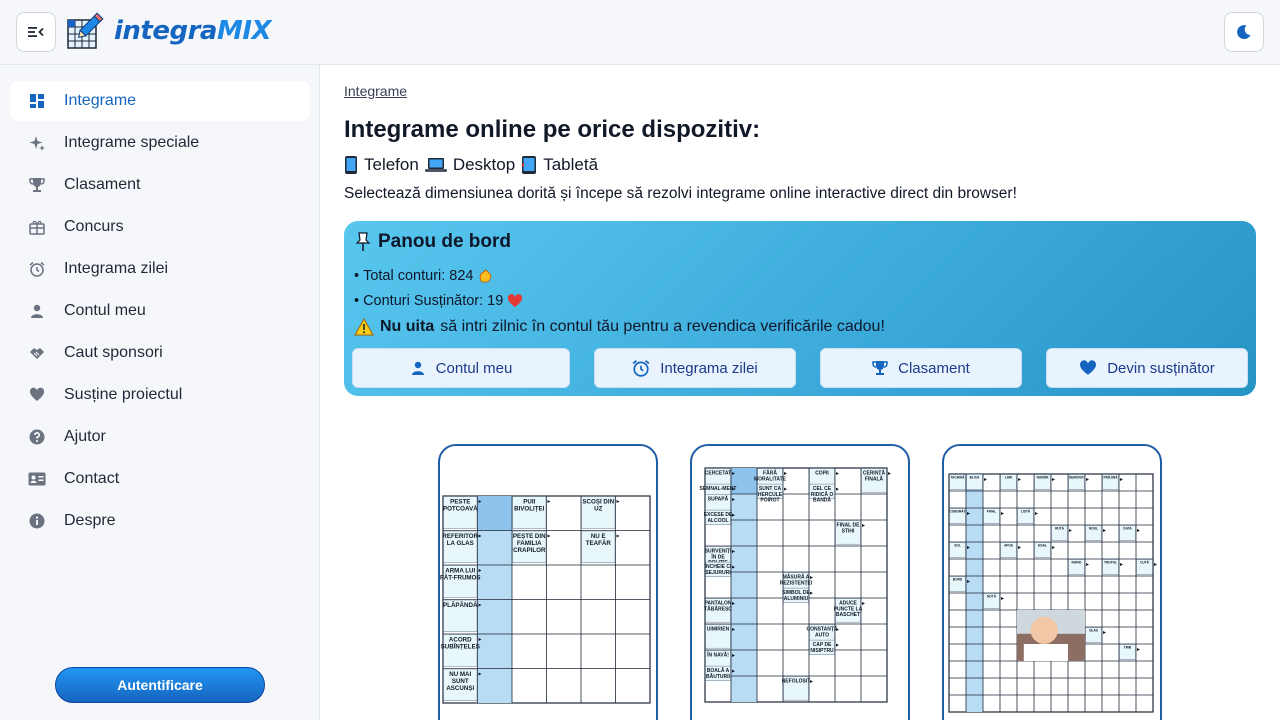 The width and height of the screenshot is (1280, 720). Describe the element at coordinates (351, 165) in the screenshot. I see `phone-icon` at that location.